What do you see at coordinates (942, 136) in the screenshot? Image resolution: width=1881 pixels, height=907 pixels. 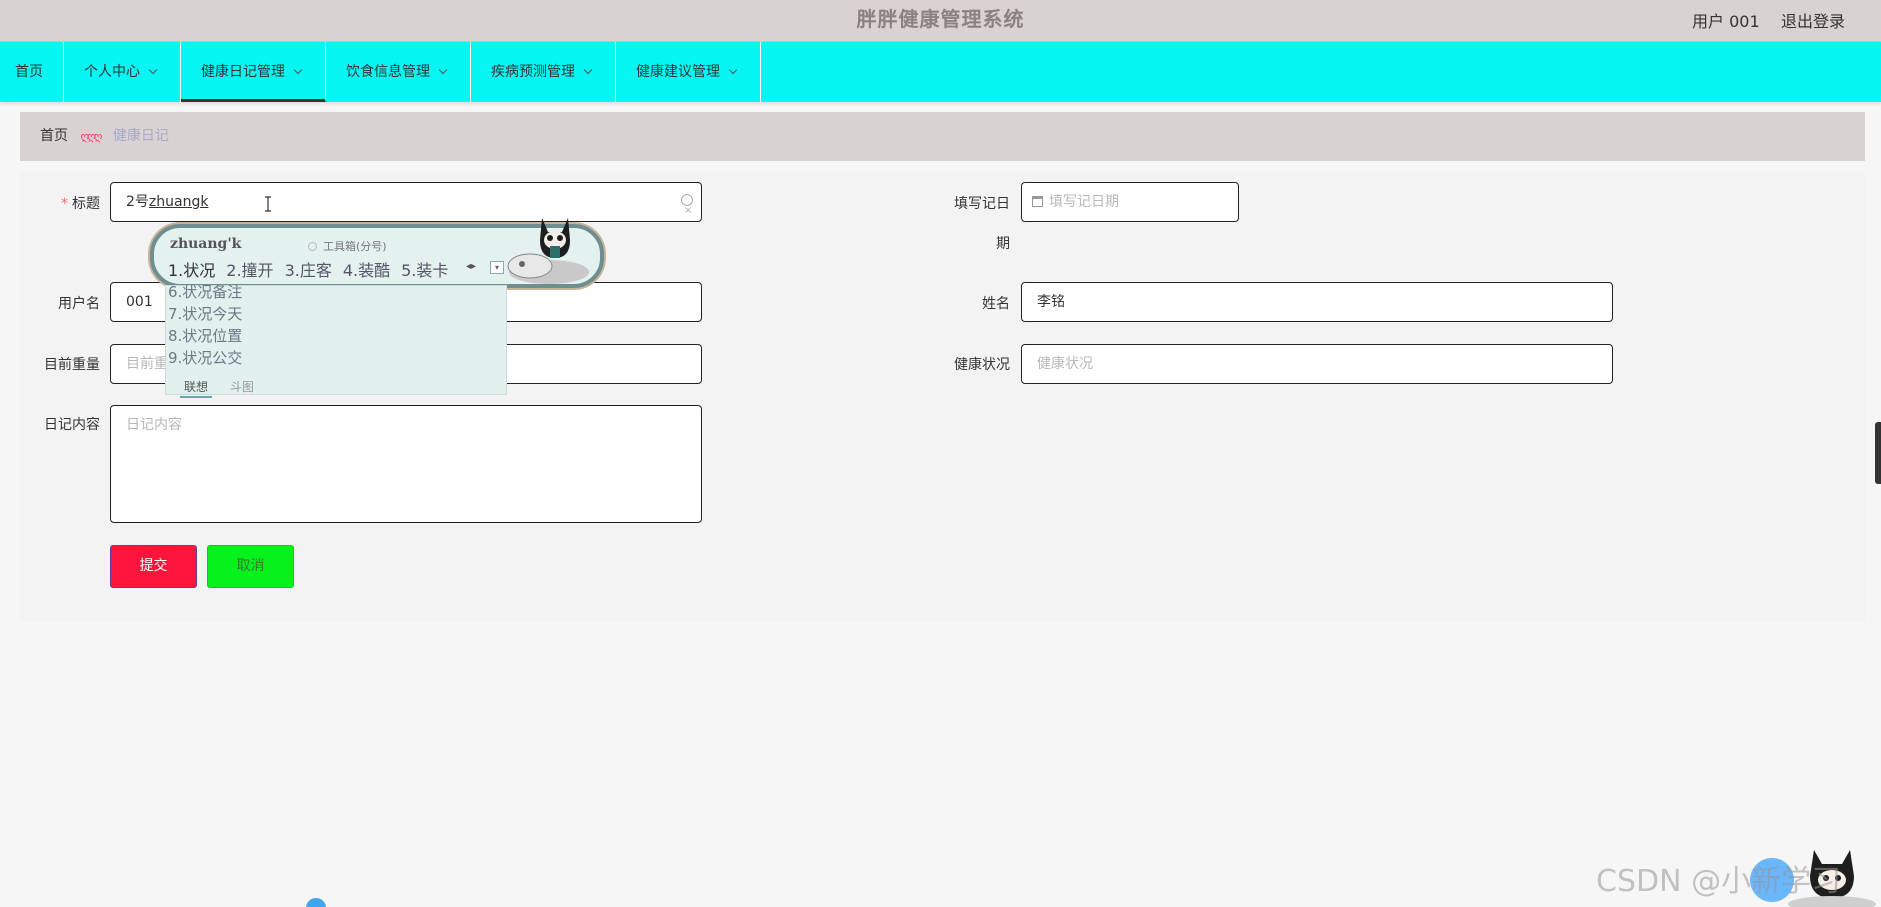 I see `breadcrumb: 首页 ღღღ 健康日记` at bounding box center [942, 136].